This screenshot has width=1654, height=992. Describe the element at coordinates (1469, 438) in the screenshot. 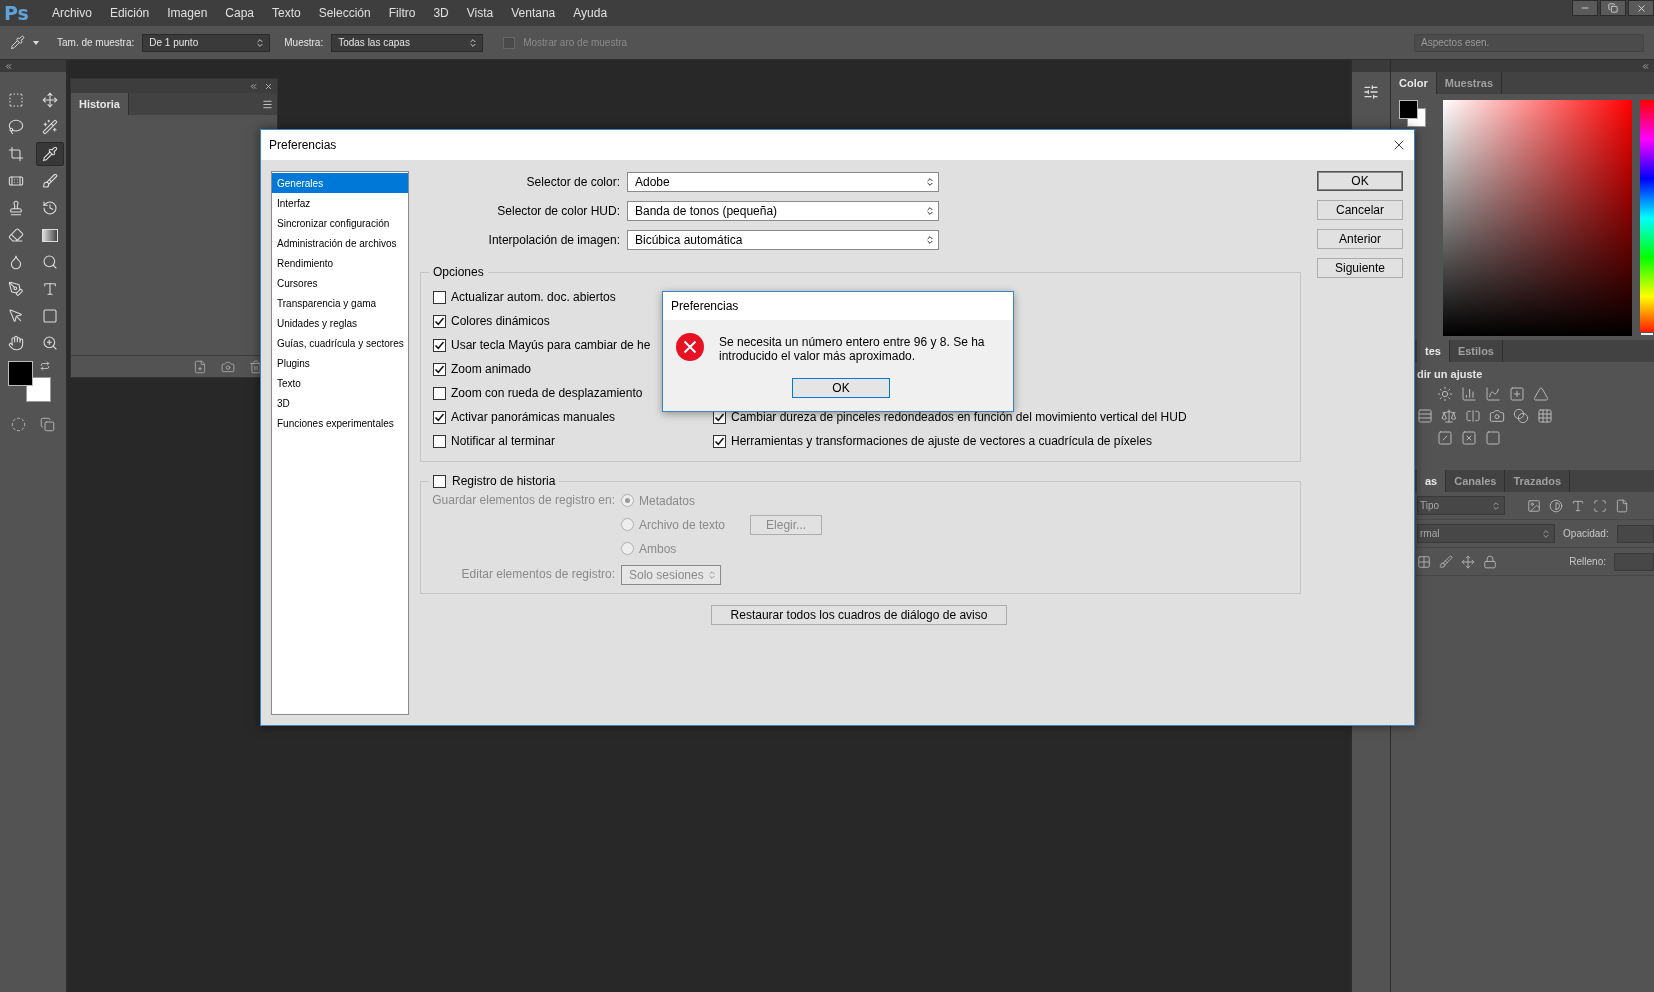

I see `crossed-square-icon` at that location.